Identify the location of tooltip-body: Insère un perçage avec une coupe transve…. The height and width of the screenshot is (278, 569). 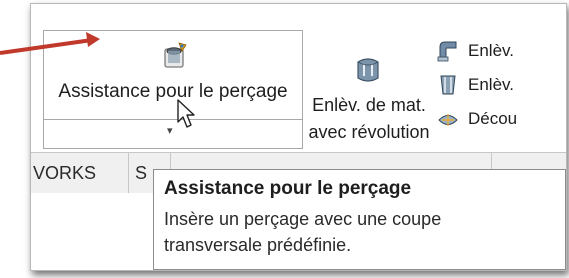
(359, 232).